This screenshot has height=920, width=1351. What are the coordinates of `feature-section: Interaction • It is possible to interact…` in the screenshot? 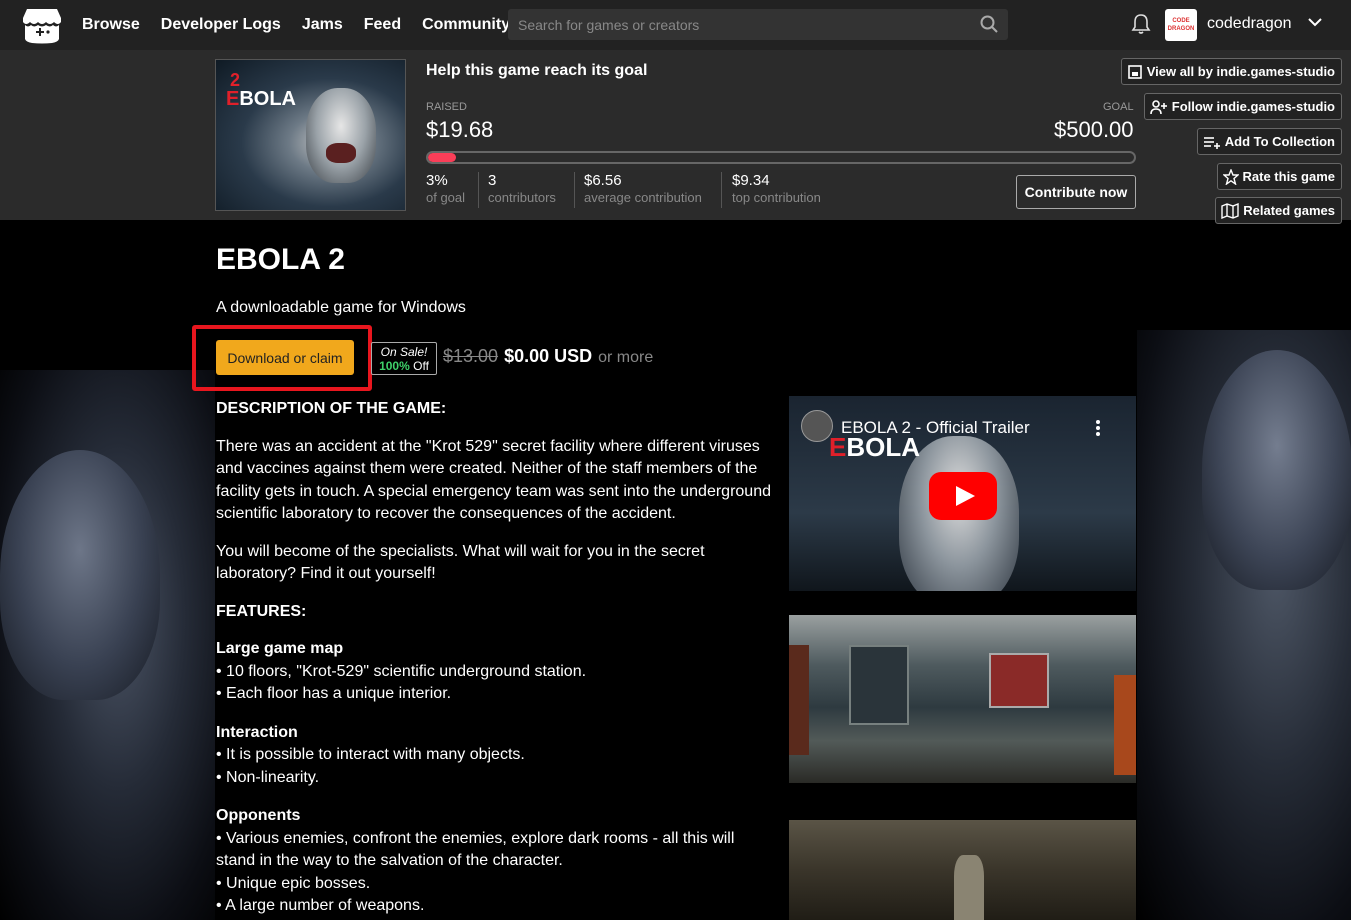 It's located at (370, 754).